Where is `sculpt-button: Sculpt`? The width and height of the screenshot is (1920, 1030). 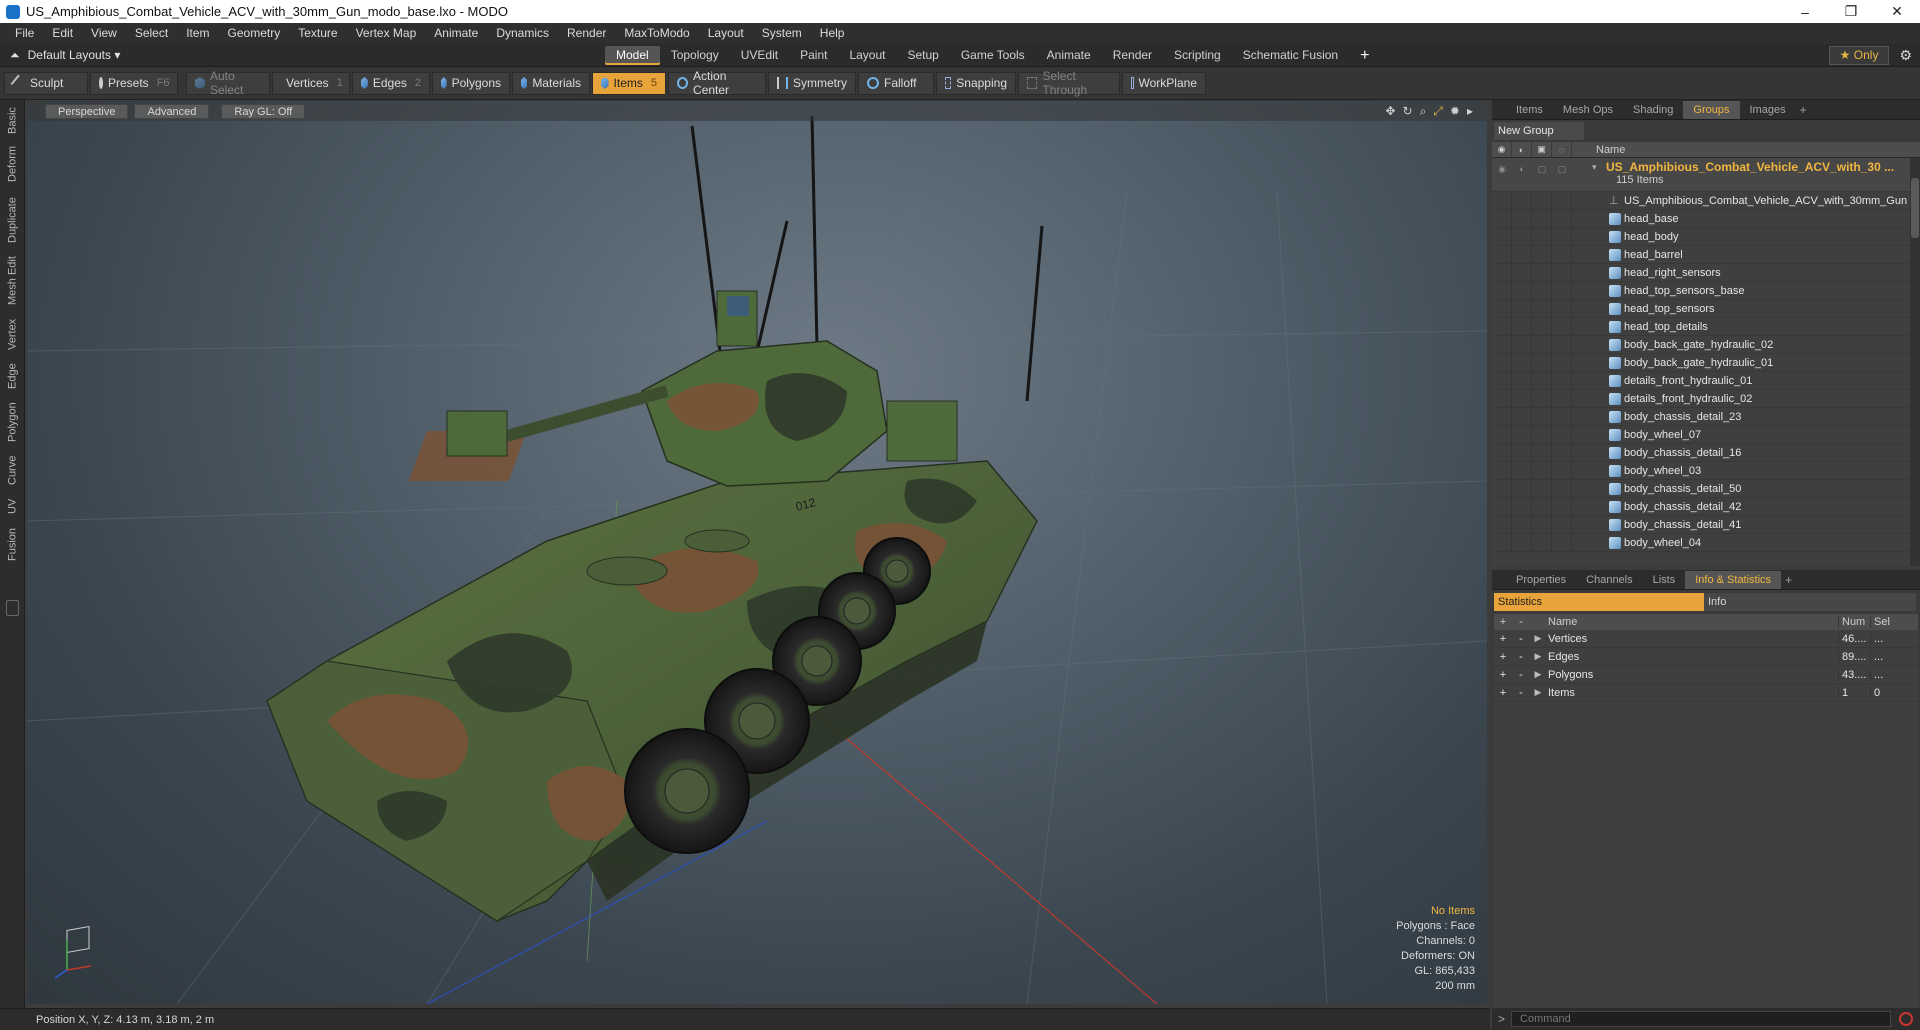
sculpt-button: Sculpt is located at coordinates (46, 83).